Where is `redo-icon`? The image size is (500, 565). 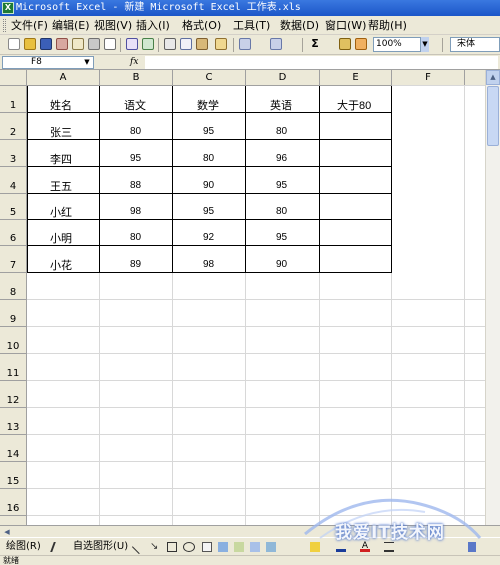
redo-icon is located at coordinates (276, 44).